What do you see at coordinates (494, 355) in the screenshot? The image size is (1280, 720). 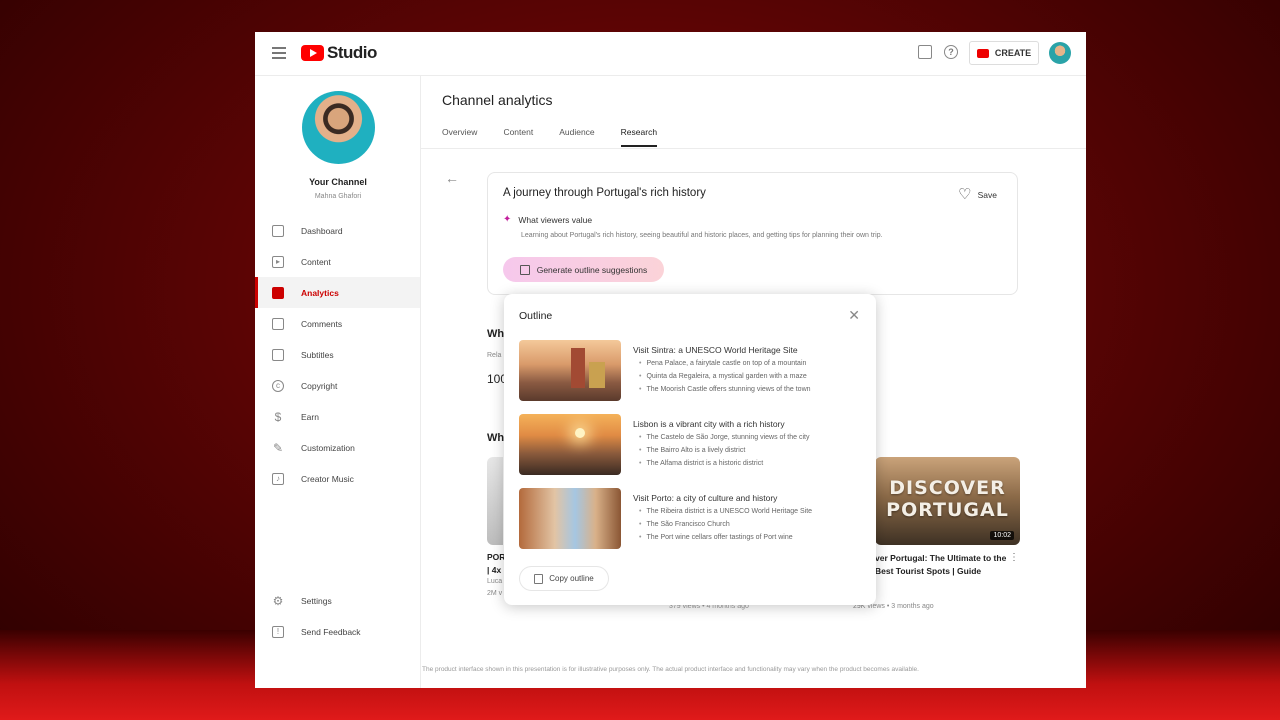 I see `section-subtext: Rela` at bounding box center [494, 355].